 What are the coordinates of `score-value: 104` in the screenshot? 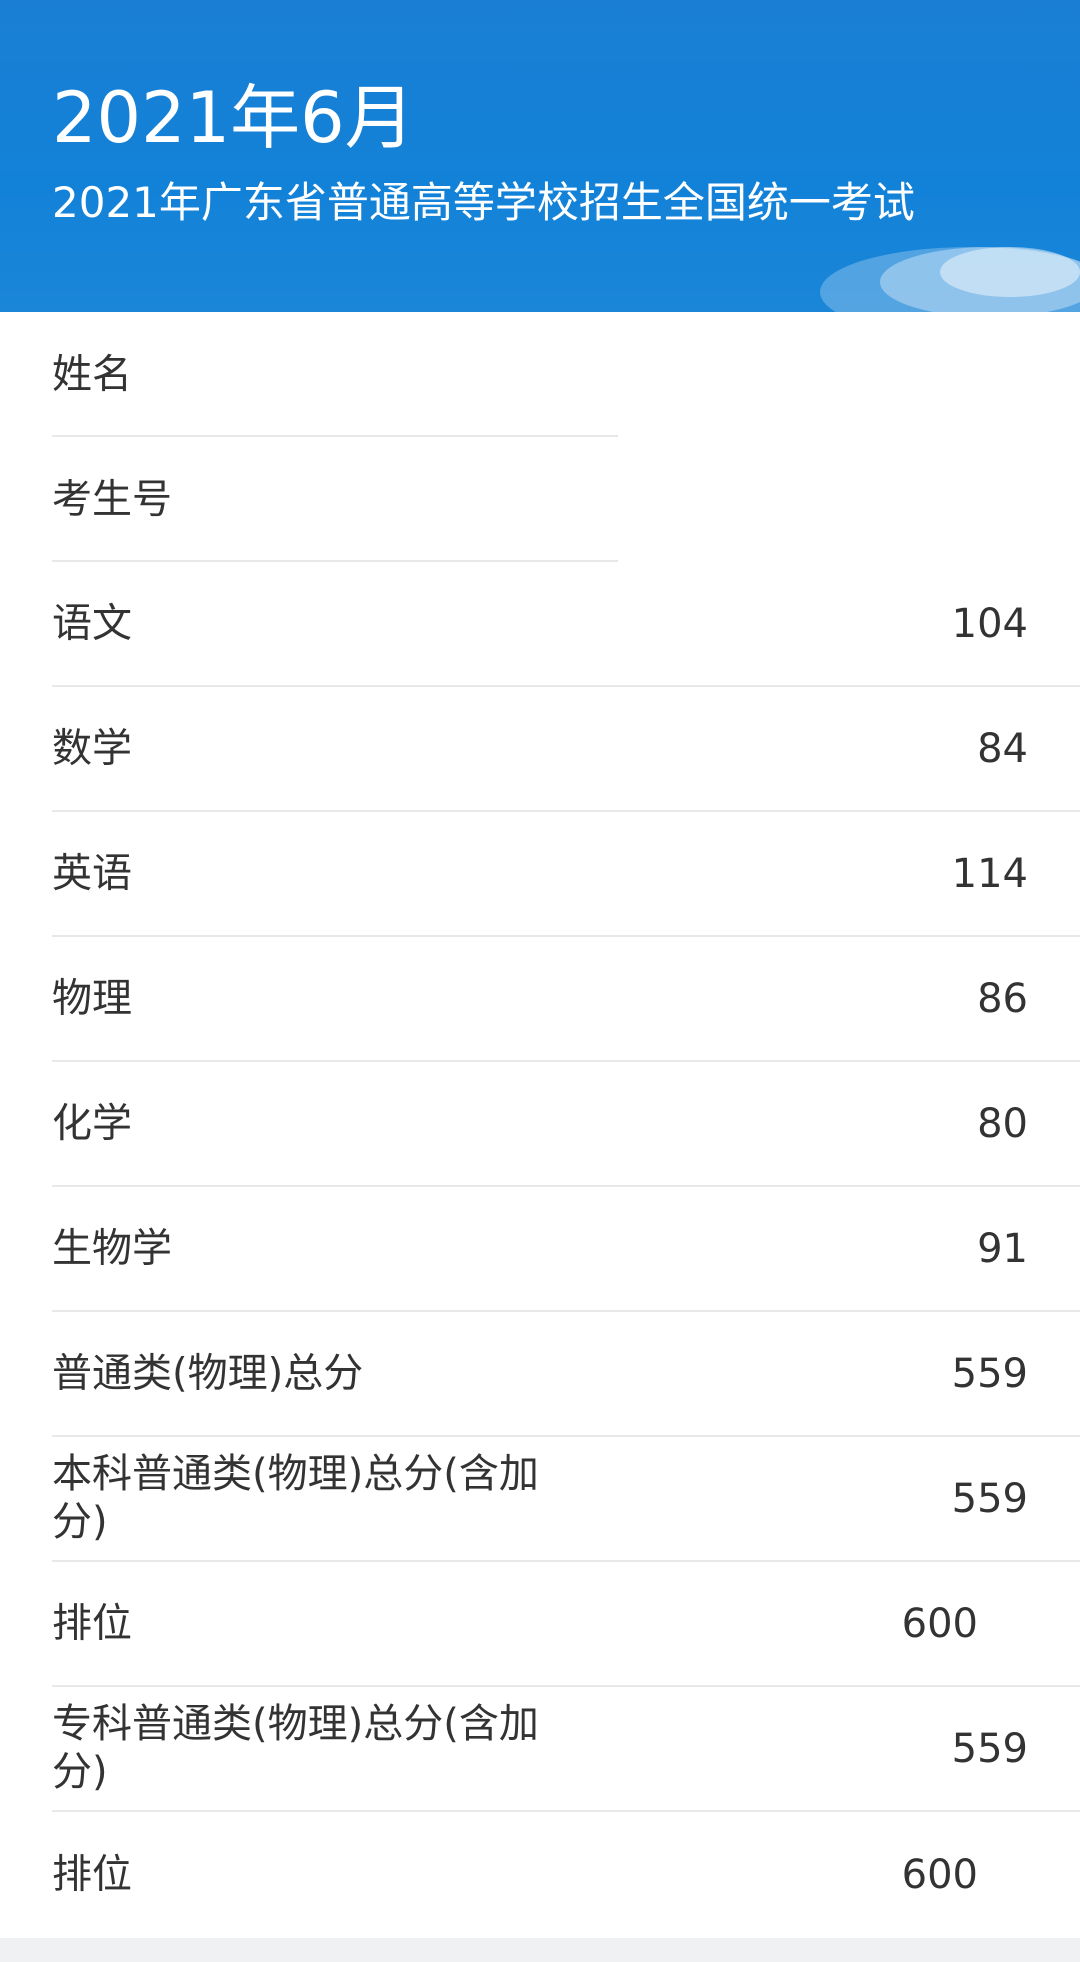 It's located at (989, 623).